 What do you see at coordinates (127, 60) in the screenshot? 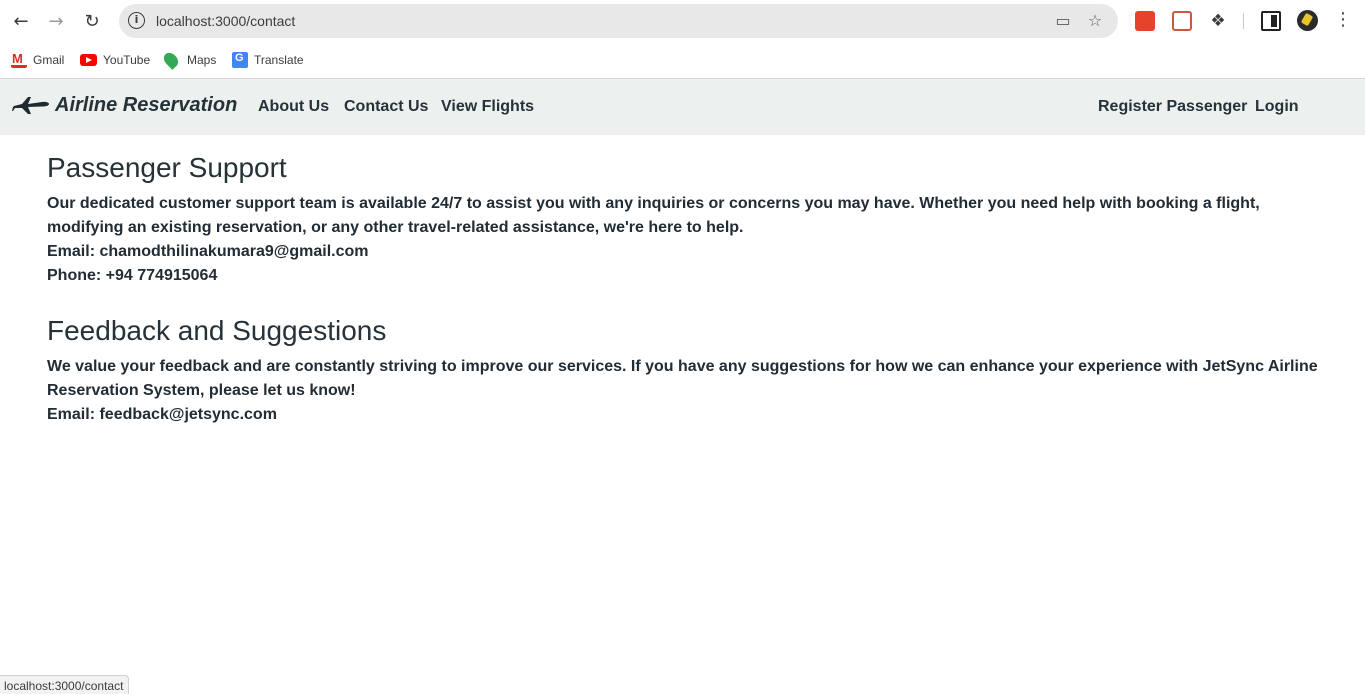
I see `bookmark-label: YouTube` at bounding box center [127, 60].